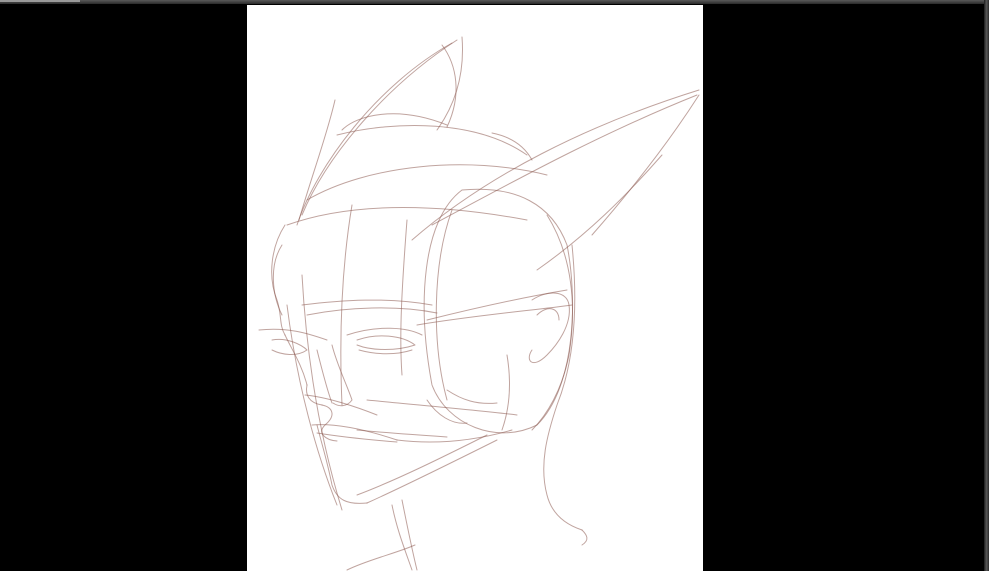  I want to click on cranium-stroke, so click(444, 305).